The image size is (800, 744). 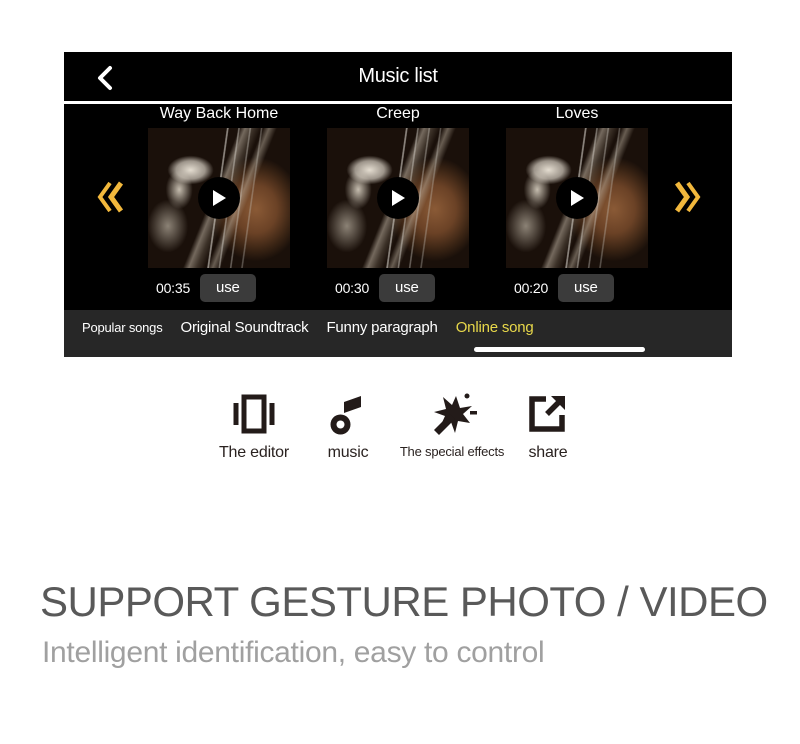 I want to click on feature-share: share, so click(x=548, y=426).